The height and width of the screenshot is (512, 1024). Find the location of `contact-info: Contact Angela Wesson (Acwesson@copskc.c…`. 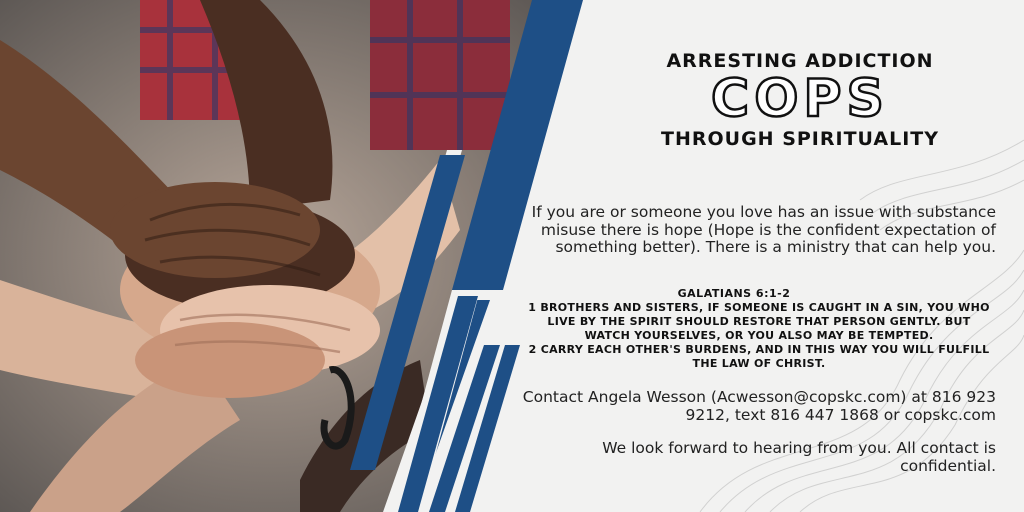

contact-info: Contact Angela Wesson (Acwesson@copskc.c… is located at coordinates (759, 406).